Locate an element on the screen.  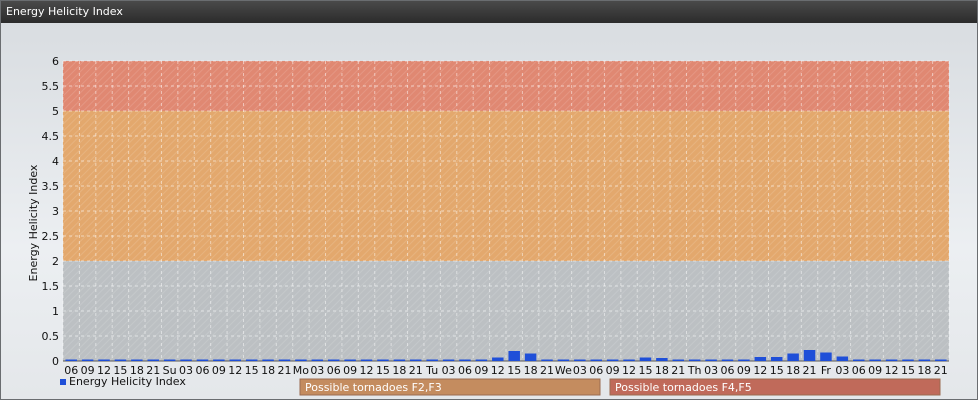
y-tick-label: 5 is located at coordinates (55, 111).